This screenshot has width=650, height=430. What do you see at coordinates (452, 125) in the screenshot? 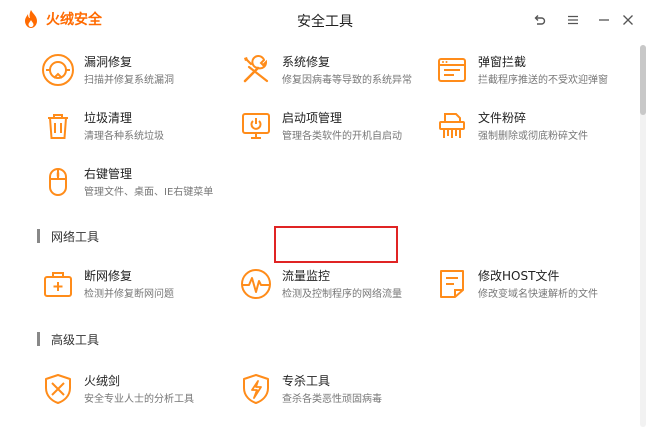
I see `shredder-icon` at bounding box center [452, 125].